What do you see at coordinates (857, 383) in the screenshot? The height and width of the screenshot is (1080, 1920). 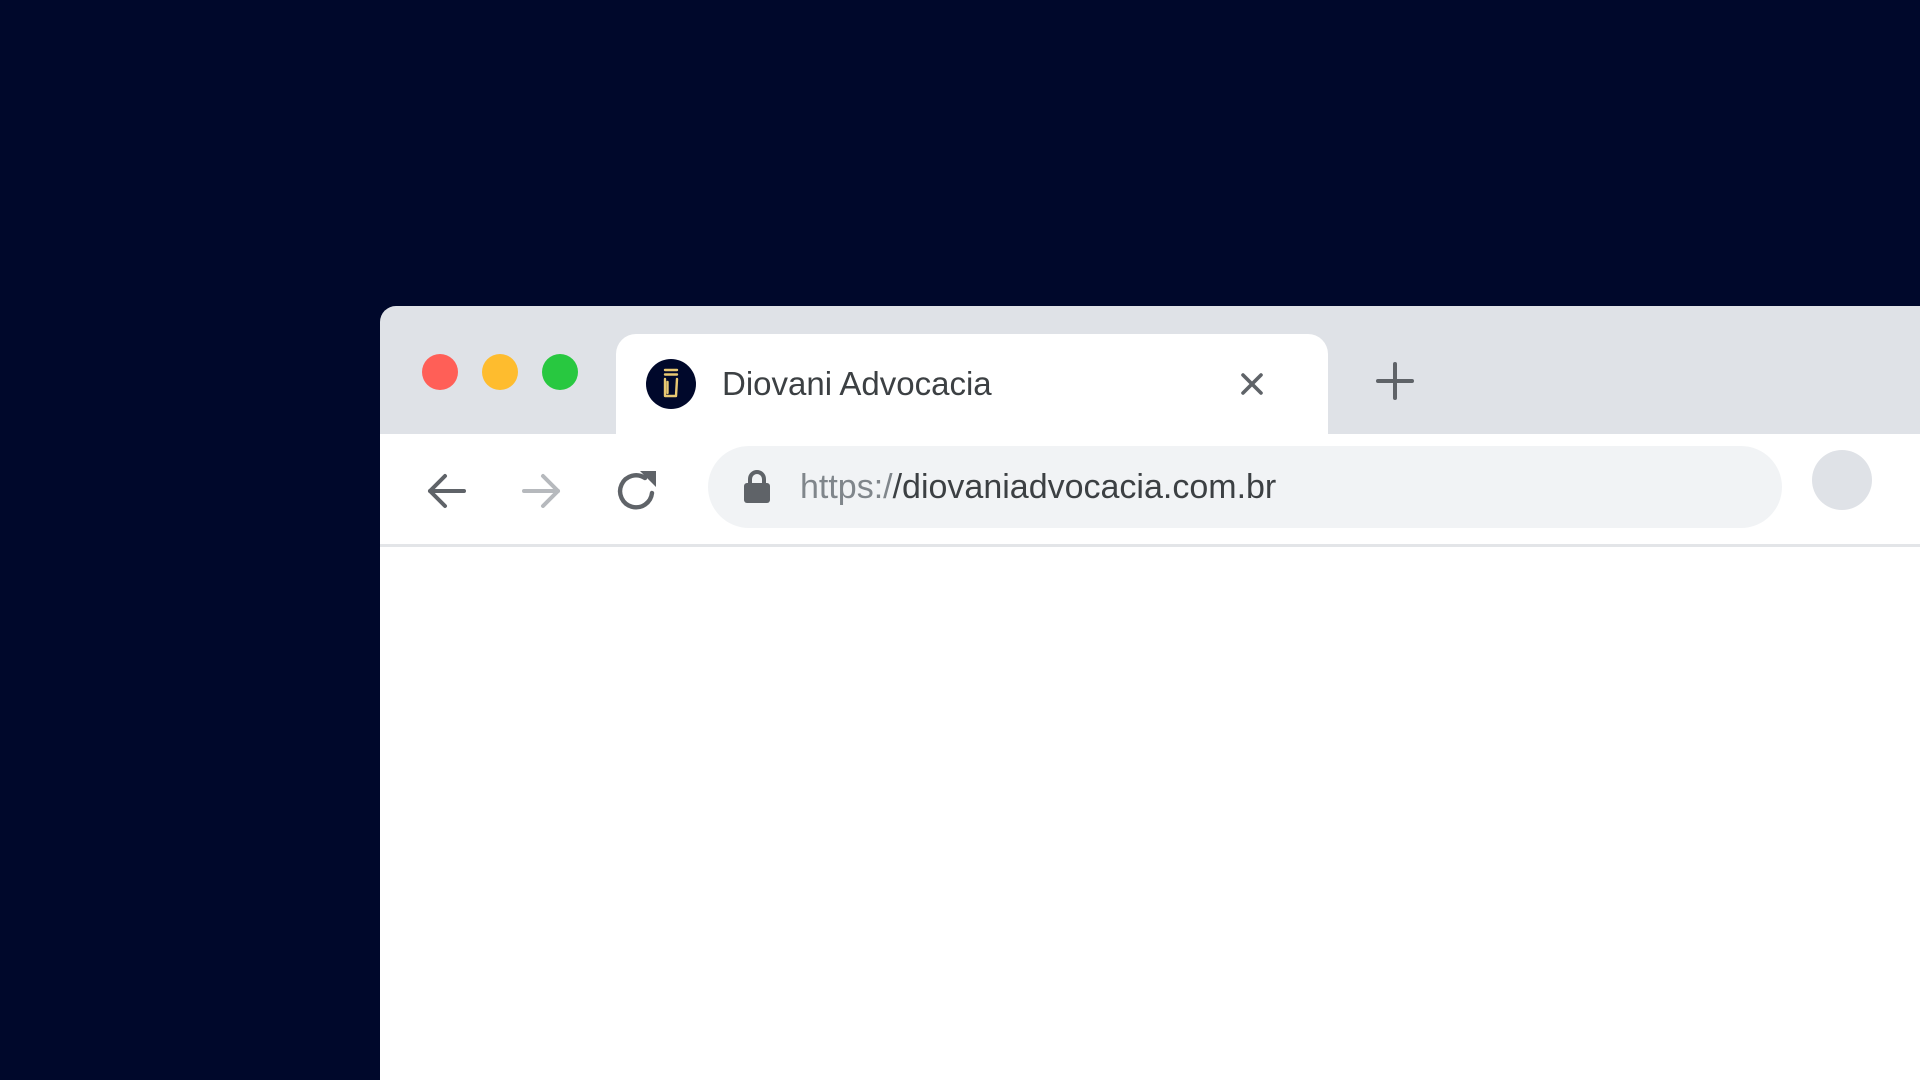 I see `tab-title: Diovani Advocacia` at bounding box center [857, 383].